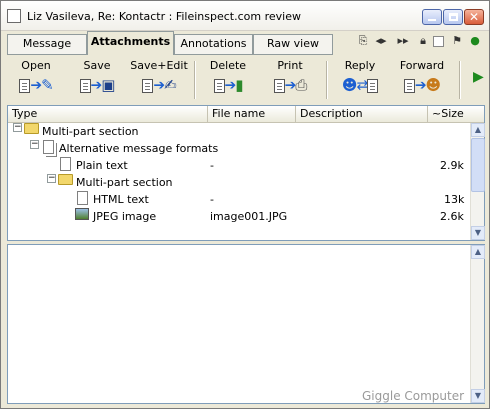 This screenshot has height=409, width=490. Describe the element at coordinates (449, 114) in the screenshot. I see `column-size: ~Size` at that location.